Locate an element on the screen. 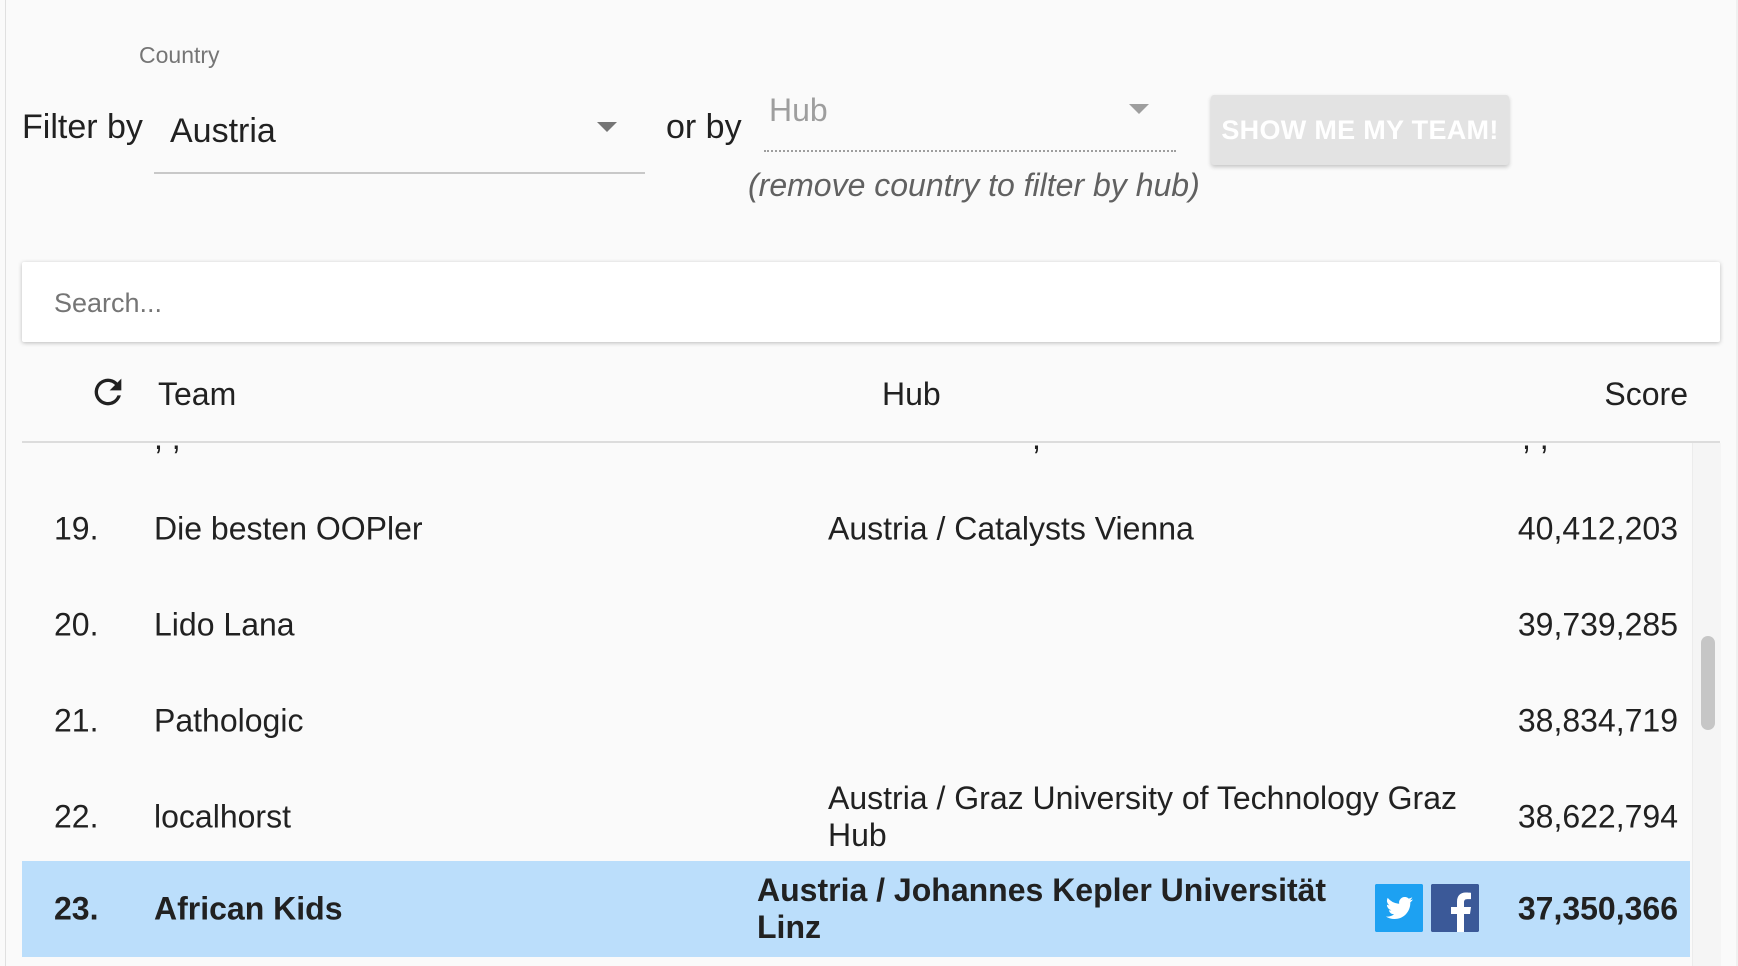 Image resolution: width=1738 pixels, height=966 pixels. row-rank: 21. is located at coordinates (76, 720).